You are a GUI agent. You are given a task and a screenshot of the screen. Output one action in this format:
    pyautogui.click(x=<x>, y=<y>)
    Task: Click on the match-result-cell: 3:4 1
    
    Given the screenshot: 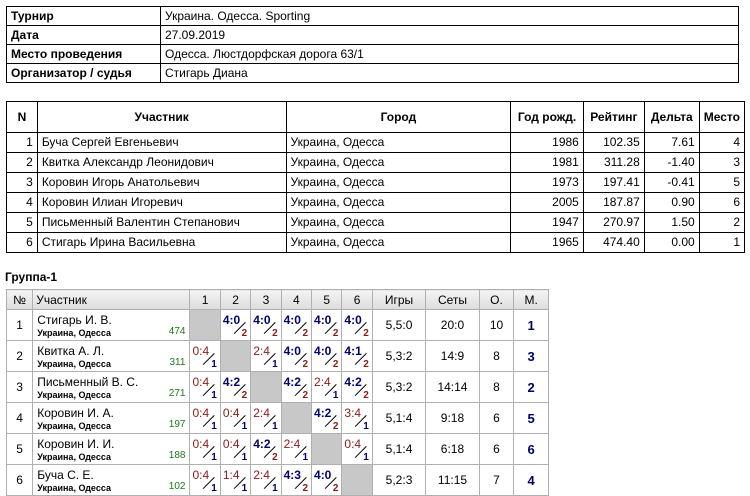 What is the action you would take?
    pyautogui.click(x=357, y=418)
    